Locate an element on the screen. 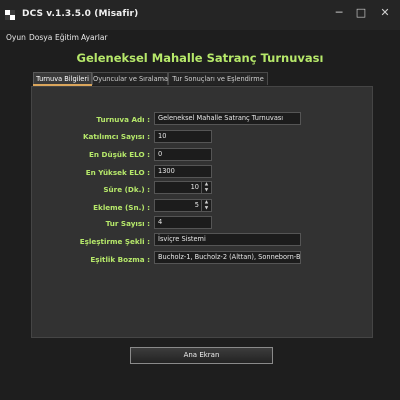 This screenshot has width=400, height=400. tab-tur-sonuclari: Tur Sonuçları ve Eşlendirme is located at coordinates (218, 78).